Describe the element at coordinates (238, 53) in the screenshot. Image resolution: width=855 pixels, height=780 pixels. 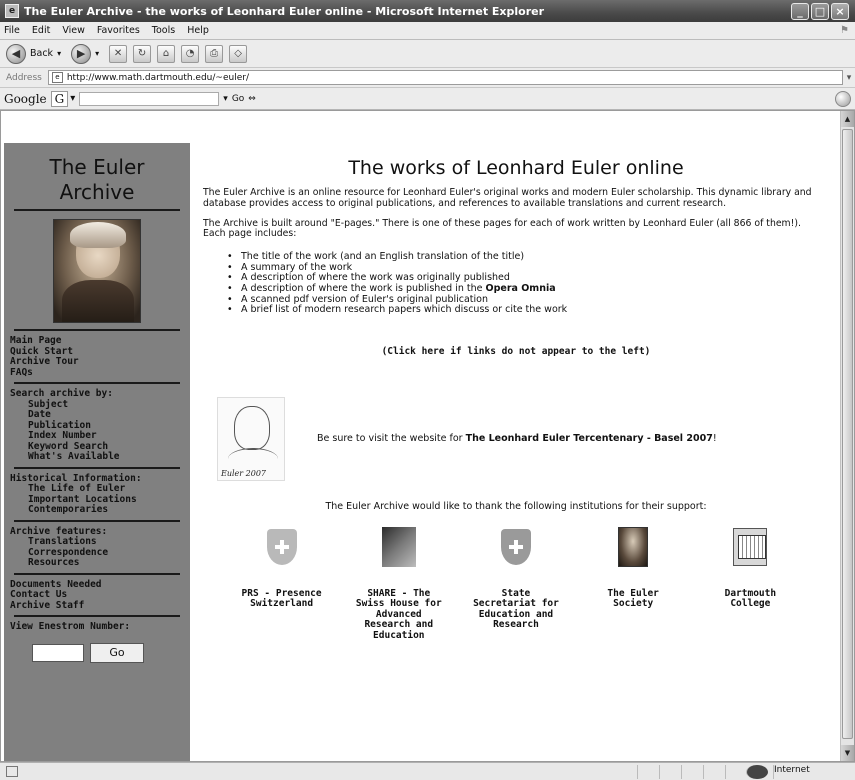
I see `edit-page-icon: ◇` at that location.